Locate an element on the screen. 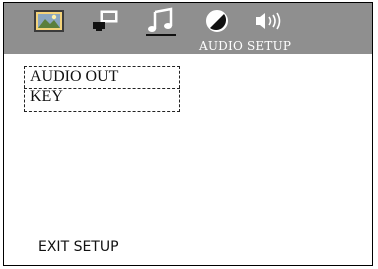  music-note-icon is located at coordinates (161, 21).